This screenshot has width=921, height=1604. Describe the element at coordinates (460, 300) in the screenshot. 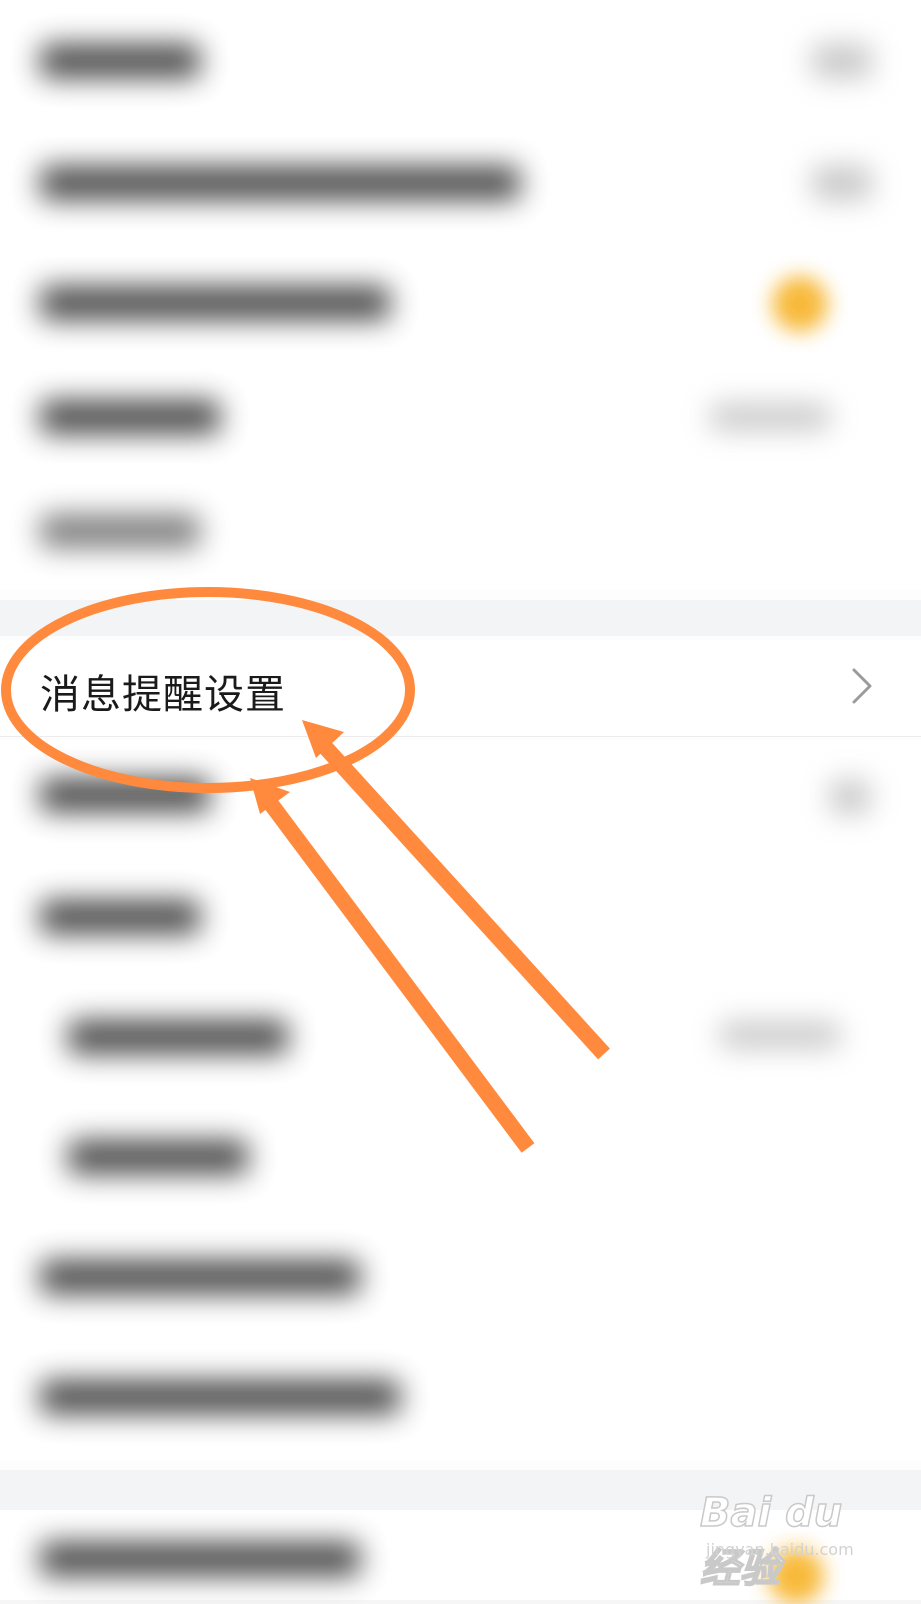

I see `blurred-toggle-row` at that location.